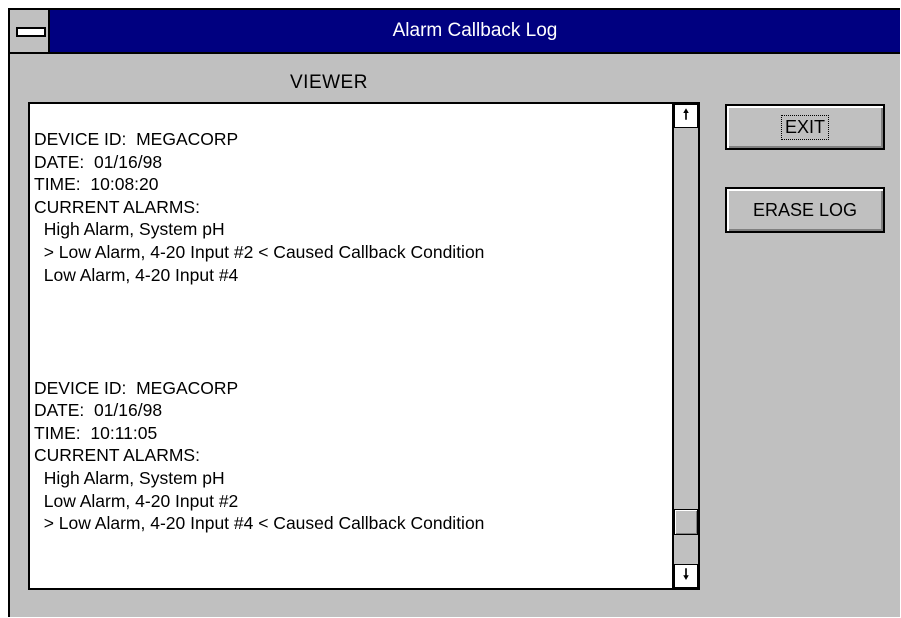 The height and width of the screenshot is (618, 901). I want to click on system-menu-button, so click(30, 31).